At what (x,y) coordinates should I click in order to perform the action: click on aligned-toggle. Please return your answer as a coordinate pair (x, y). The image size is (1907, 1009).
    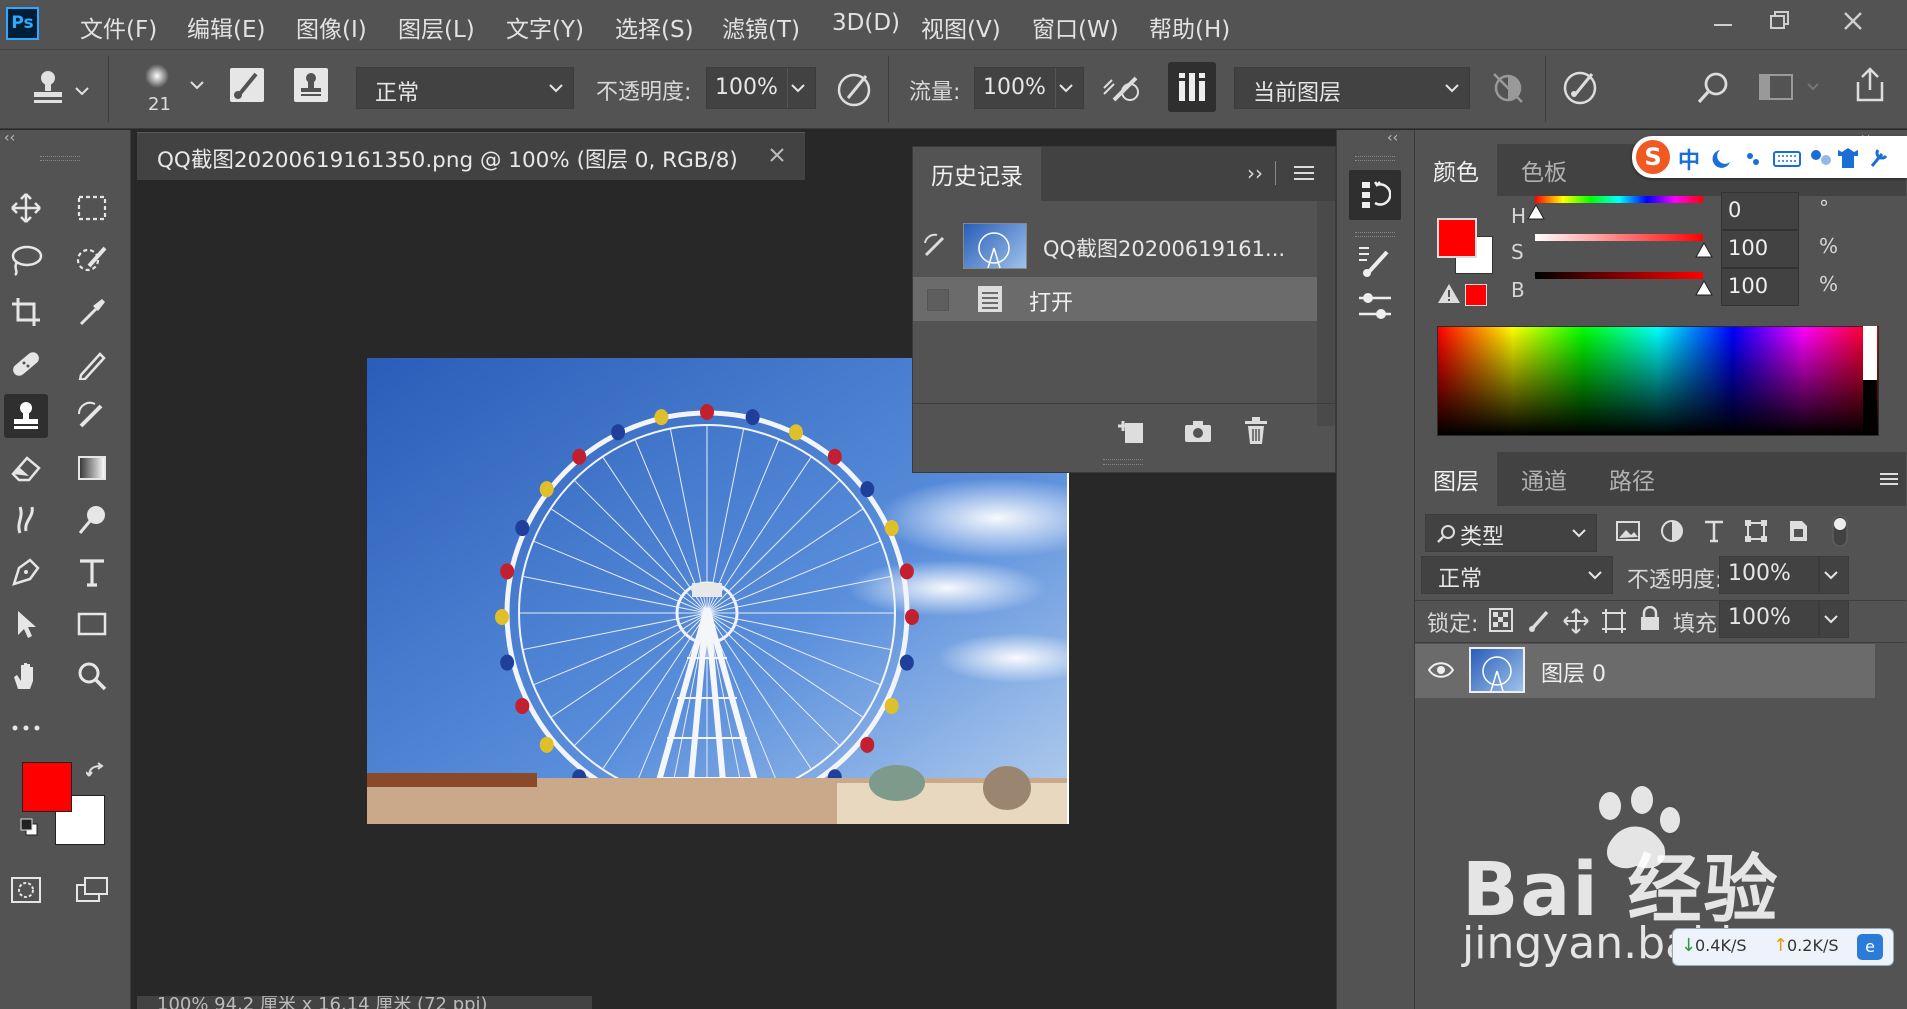
    Looking at the image, I should click on (1192, 87).